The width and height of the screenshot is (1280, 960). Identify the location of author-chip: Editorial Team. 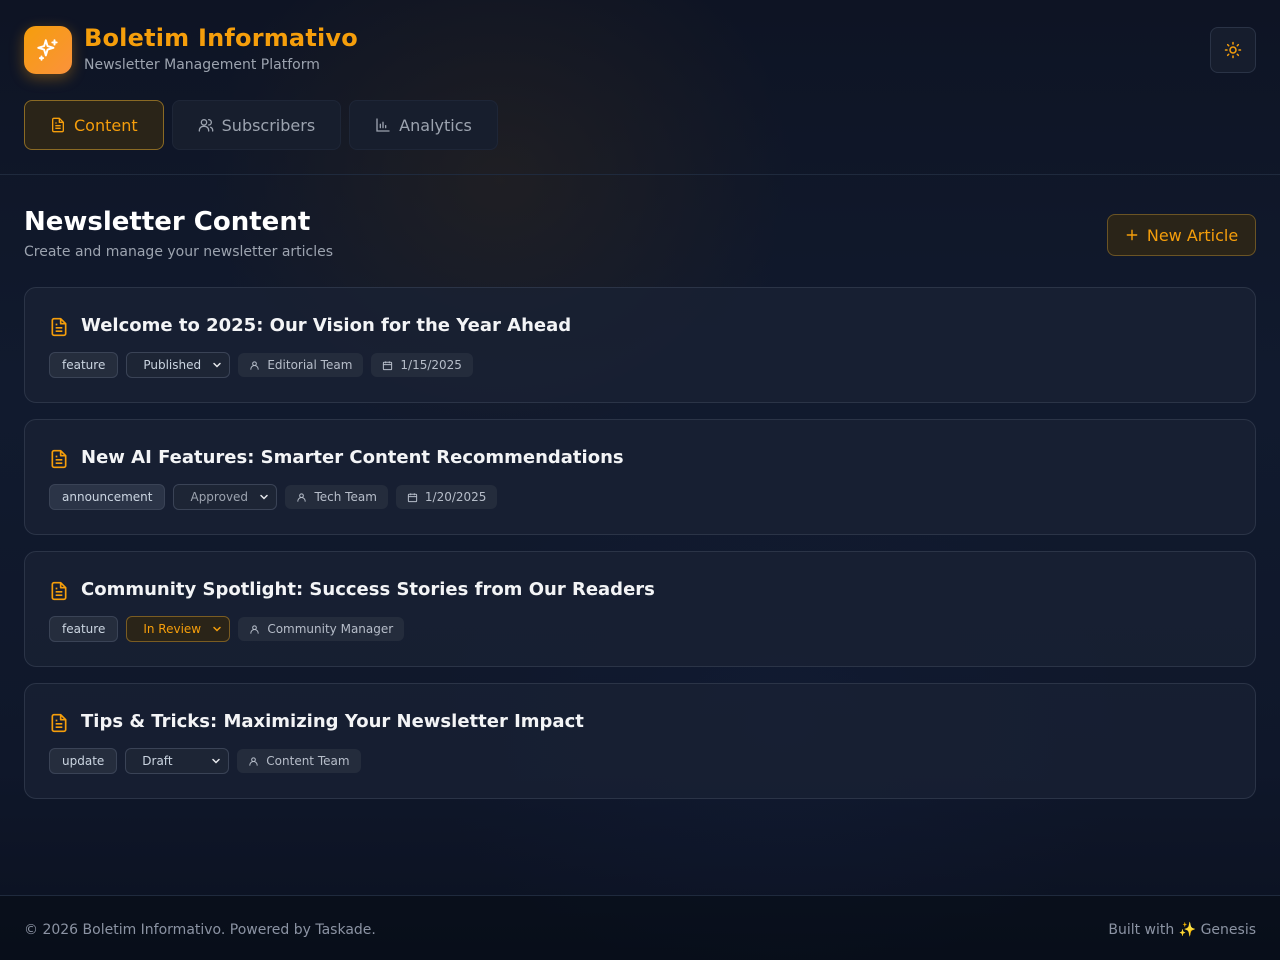
(301, 365).